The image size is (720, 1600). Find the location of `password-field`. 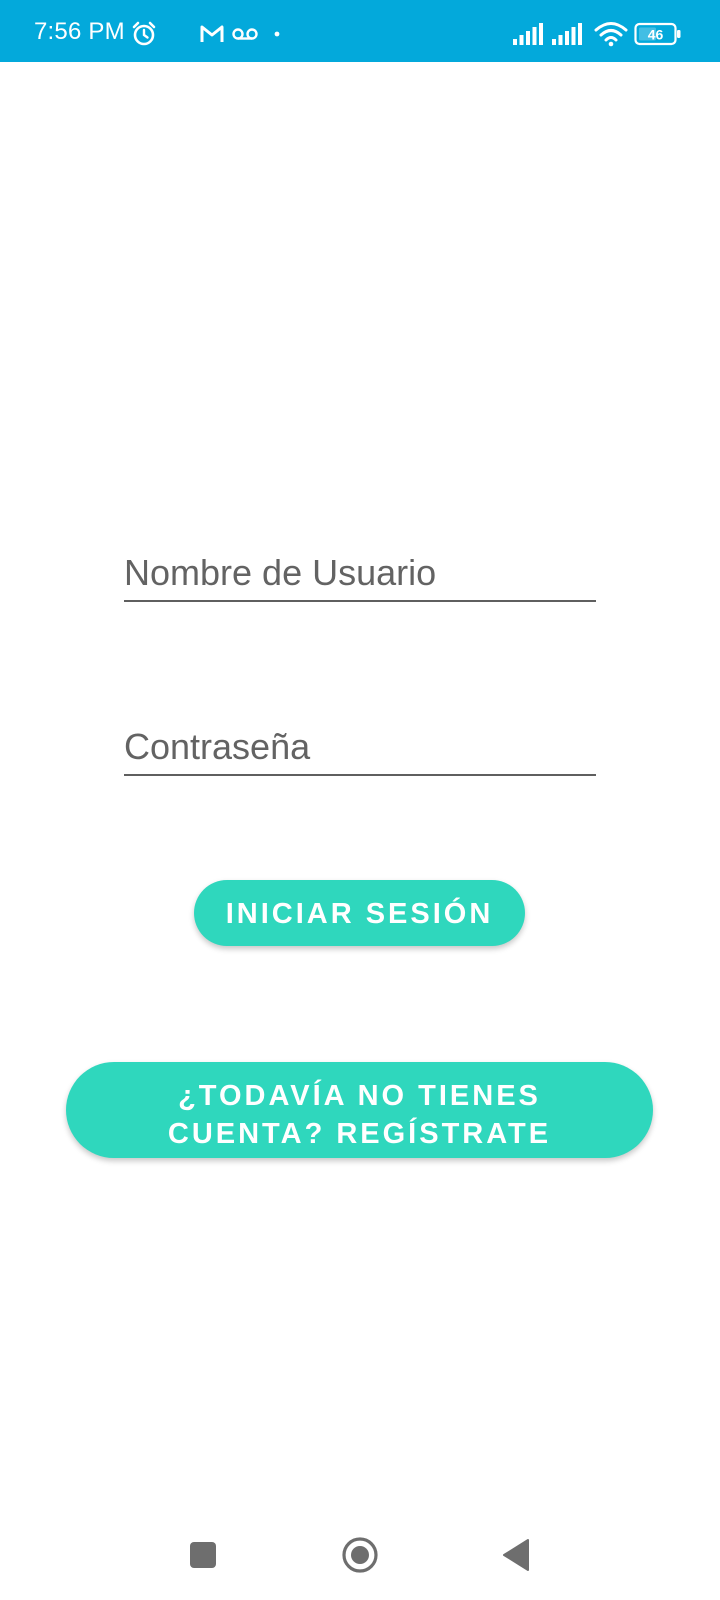

password-field is located at coordinates (360, 748).